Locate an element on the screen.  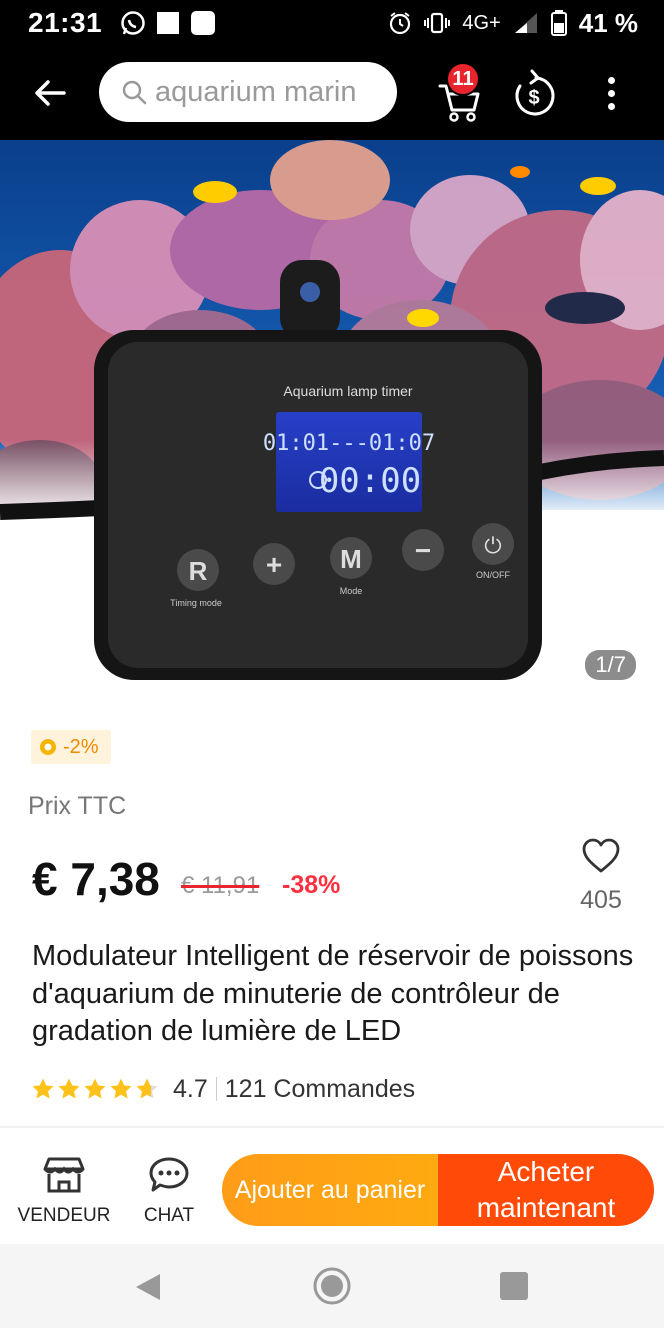
lcd-line-2: 00:00 is located at coordinates (370, 481).